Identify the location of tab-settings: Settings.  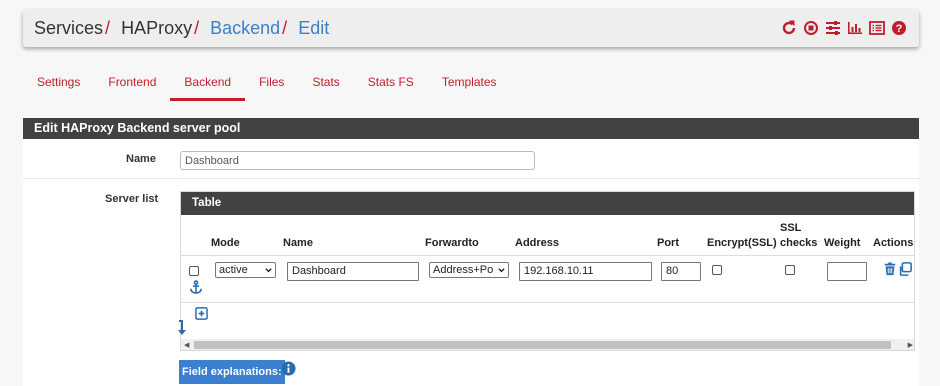
(58, 81).